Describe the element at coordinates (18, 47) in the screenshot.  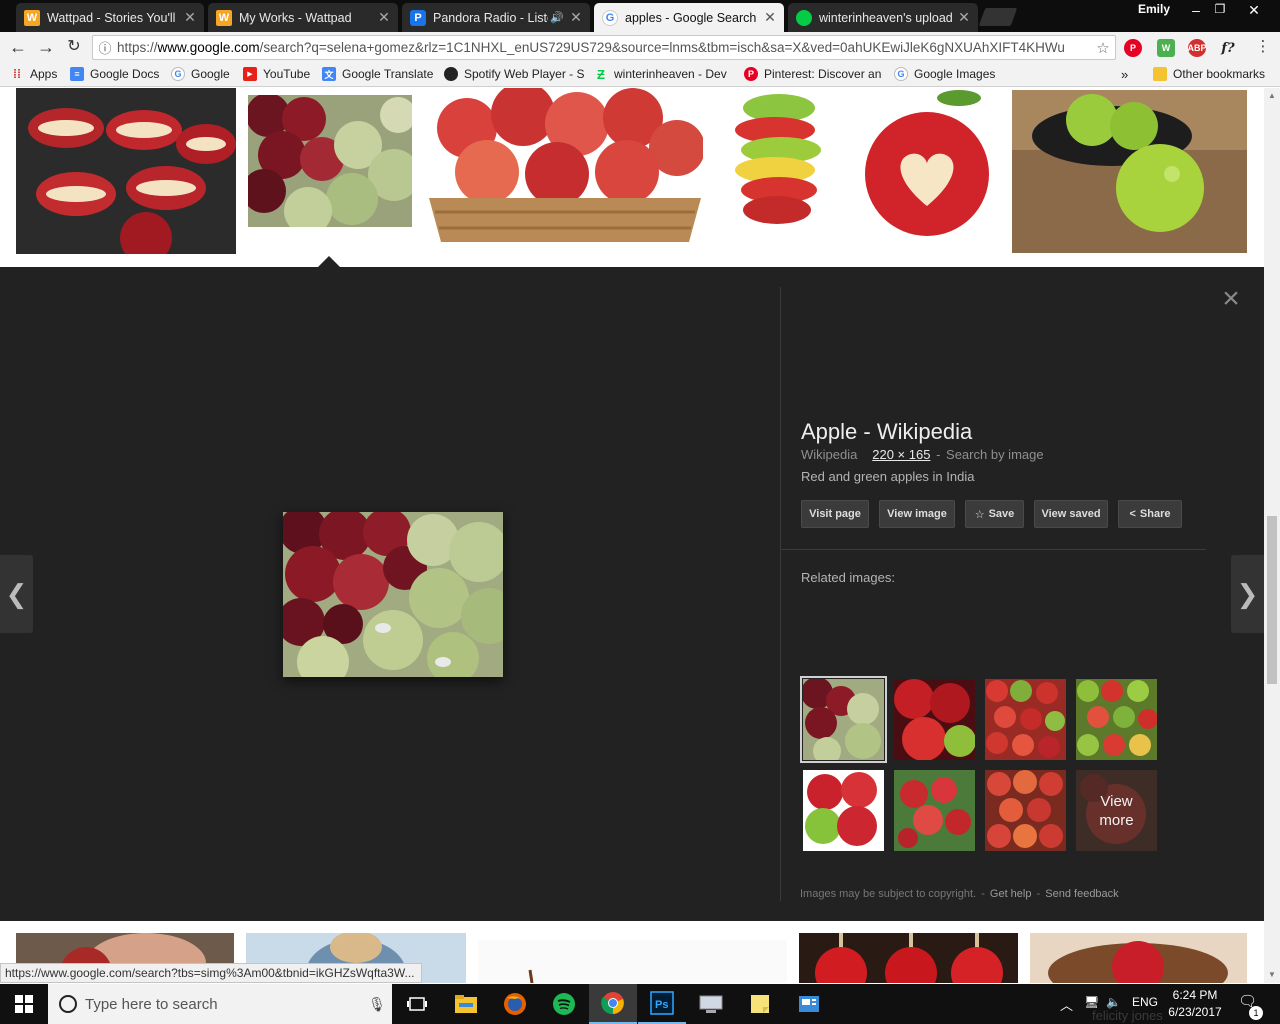
I see `back-button: ←` at that location.